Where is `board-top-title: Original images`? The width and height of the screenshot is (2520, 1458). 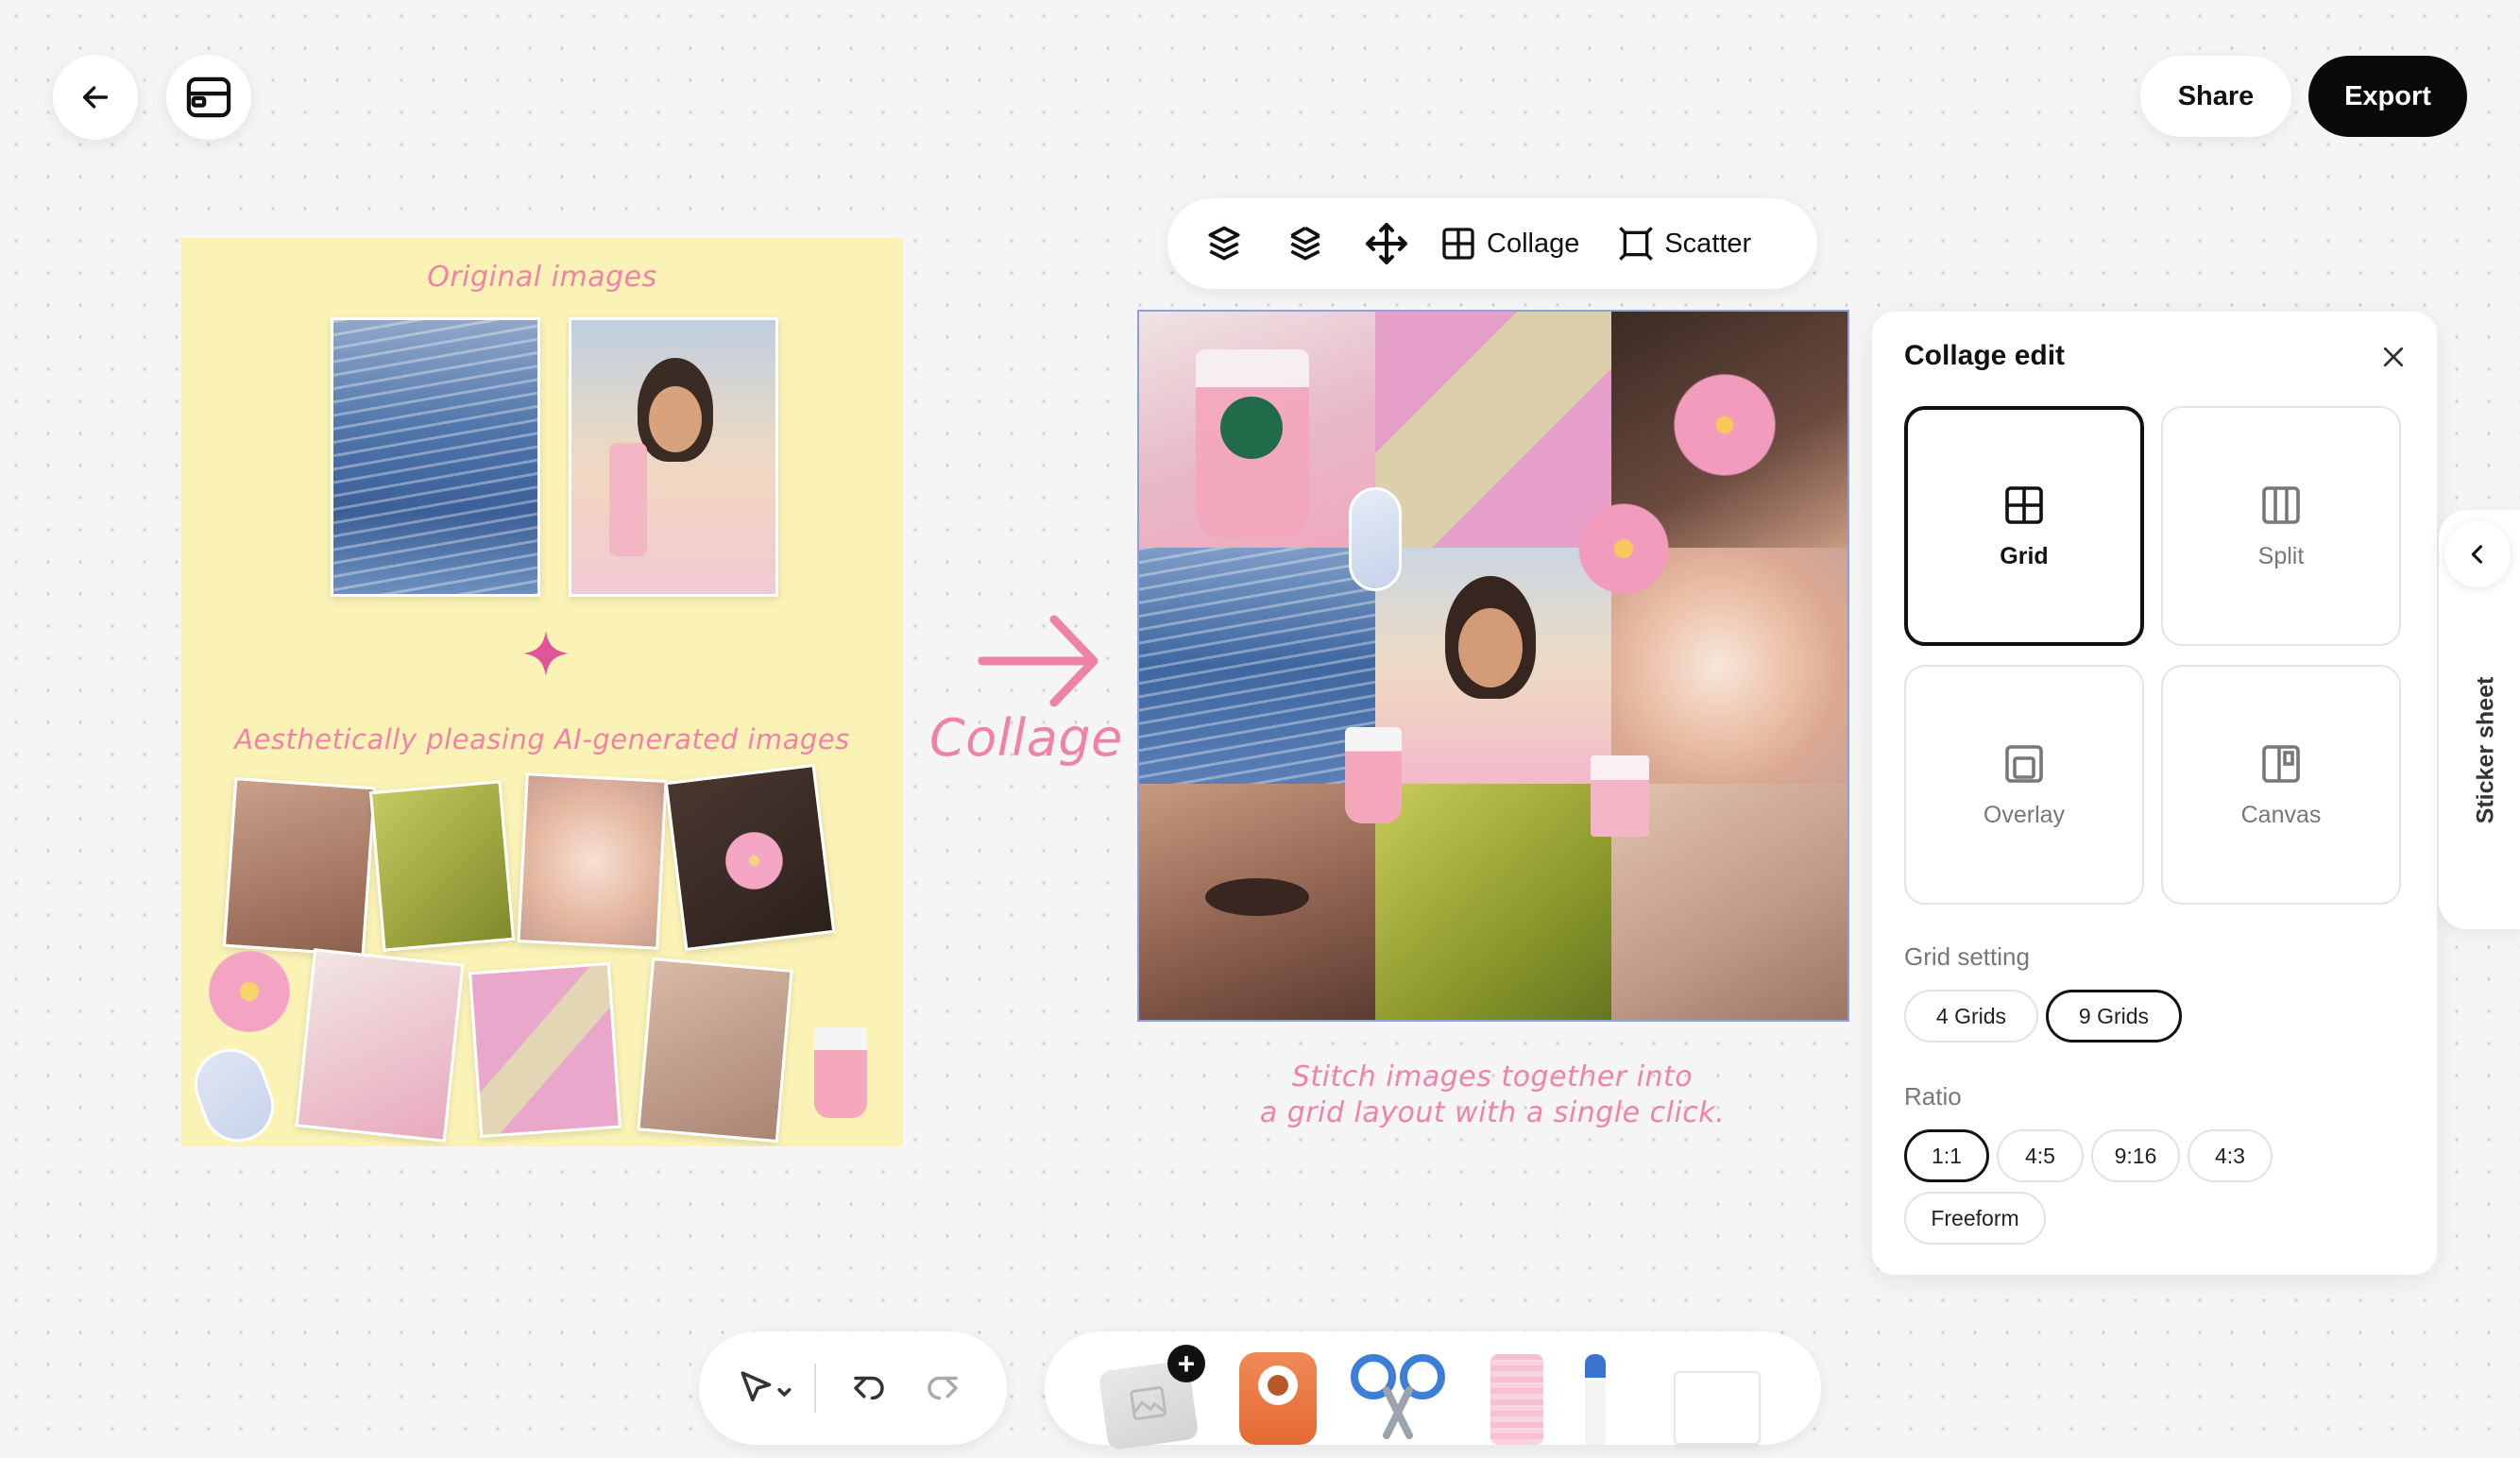
board-top-title: Original images is located at coordinates (542, 277).